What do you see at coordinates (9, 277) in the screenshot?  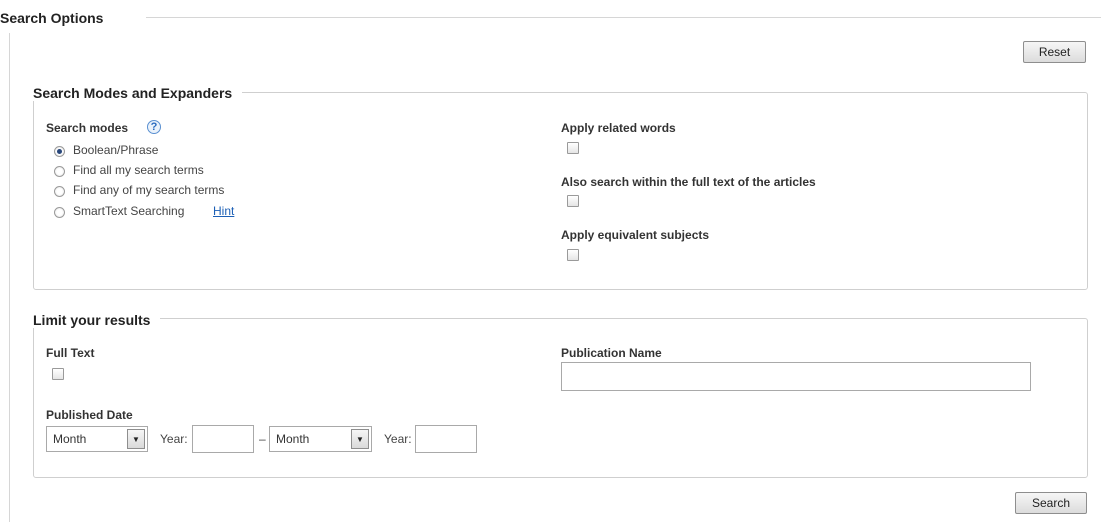 I see `left-border` at bounding box center [9, 277].